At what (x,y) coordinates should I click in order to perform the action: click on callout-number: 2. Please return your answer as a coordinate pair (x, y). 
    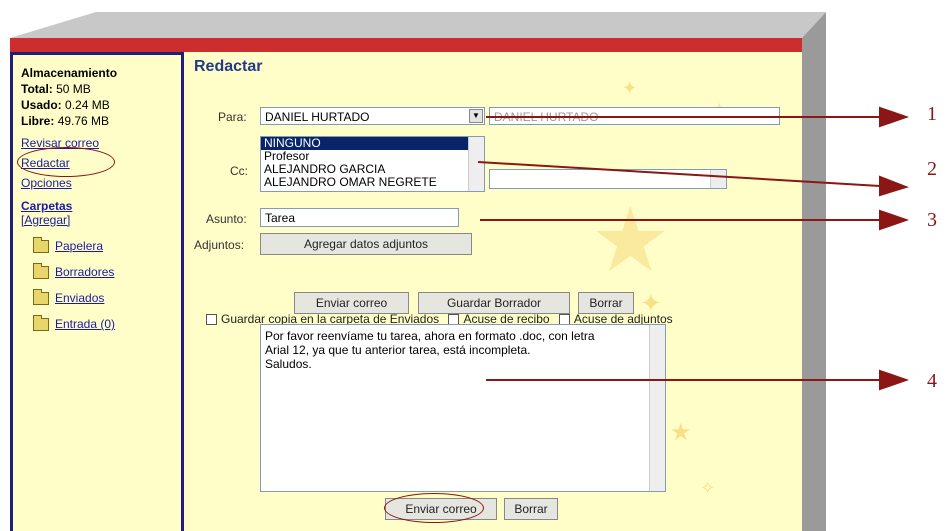
    Looking at the image, I should click on (932, 169).